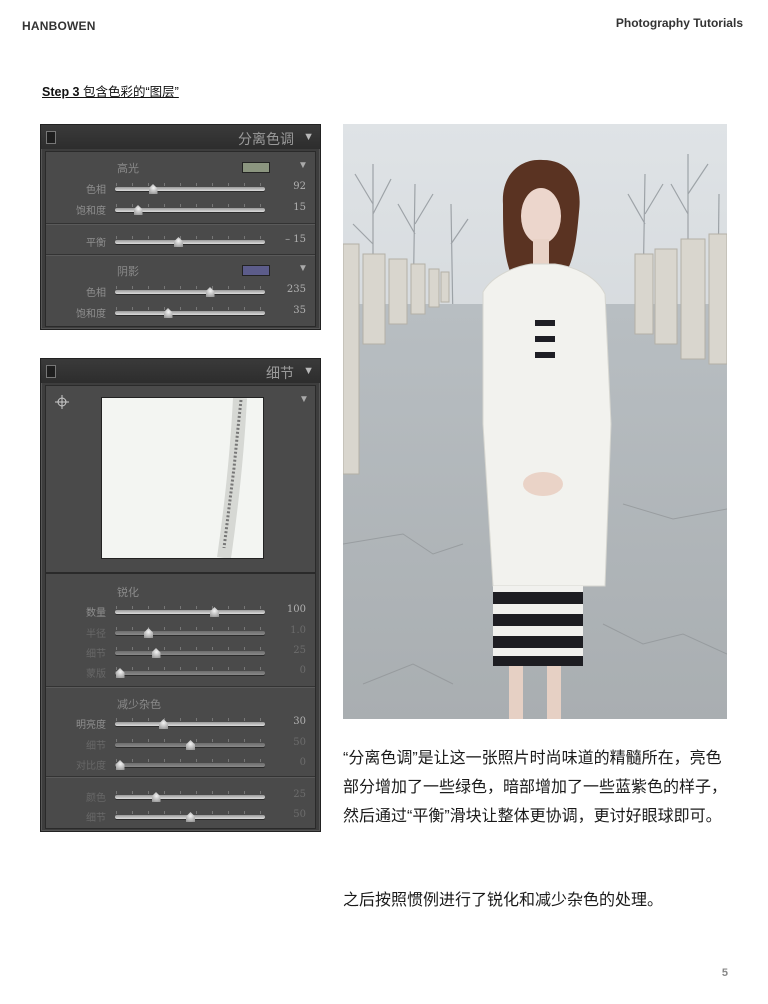  What do you see at coordinates (96, 654) in the screenshot?
I see `sharpen-detail-label: 细节` at bounding box center [96, 654].